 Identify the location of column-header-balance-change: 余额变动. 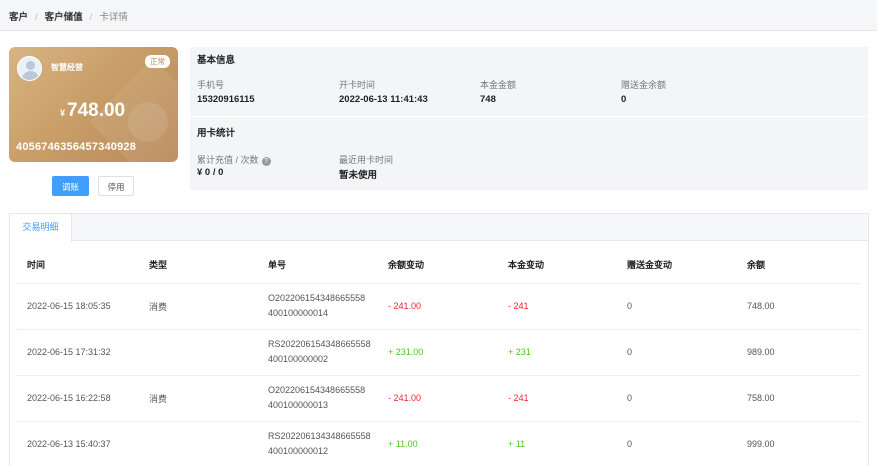
(438, 265).